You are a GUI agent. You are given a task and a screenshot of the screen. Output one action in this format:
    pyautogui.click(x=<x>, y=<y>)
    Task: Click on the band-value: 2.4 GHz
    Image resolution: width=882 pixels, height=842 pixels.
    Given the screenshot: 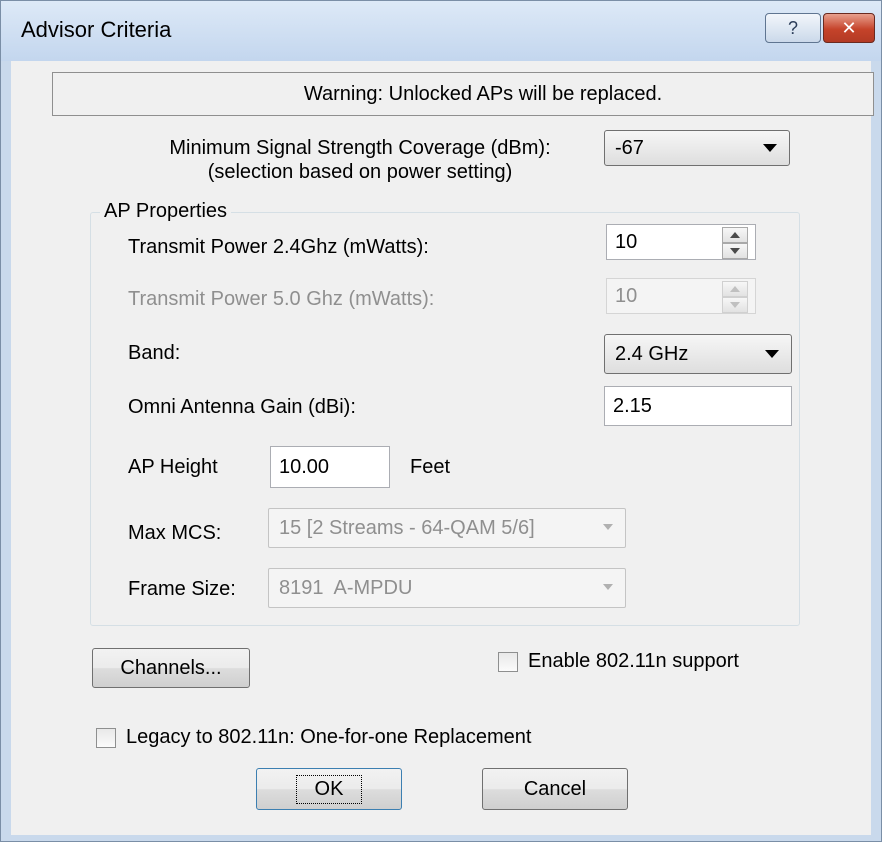 What is the action you would take?
    pyautogui.click(x=652, y=353)
    